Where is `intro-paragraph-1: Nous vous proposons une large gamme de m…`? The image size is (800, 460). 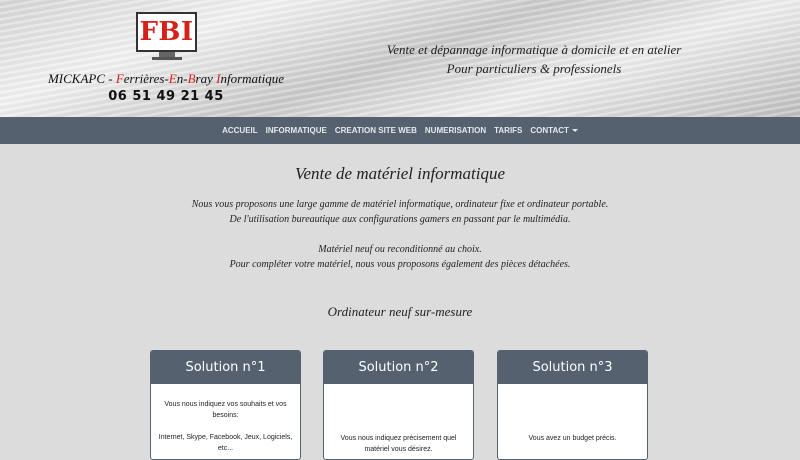 intro-paragraph-1: Nous vous proposons une large gamme de m… is located at coordinates (400, 212).